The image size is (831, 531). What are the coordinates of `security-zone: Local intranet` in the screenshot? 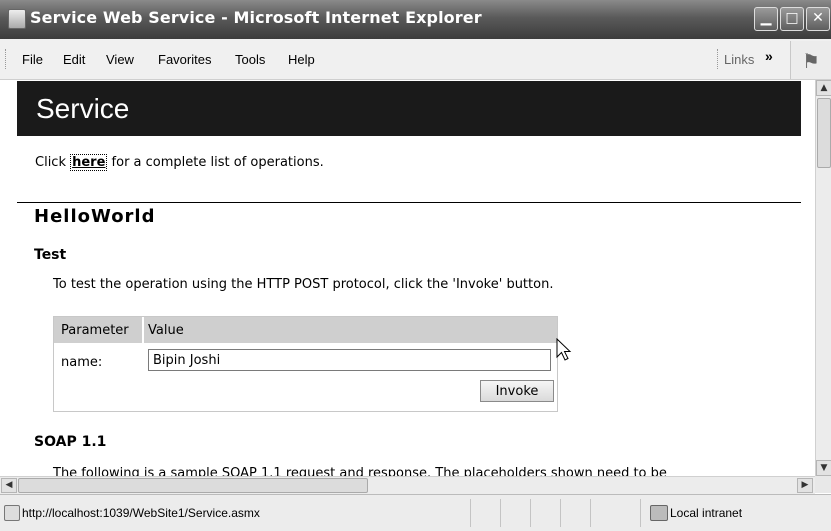 It's located at (706, 513).